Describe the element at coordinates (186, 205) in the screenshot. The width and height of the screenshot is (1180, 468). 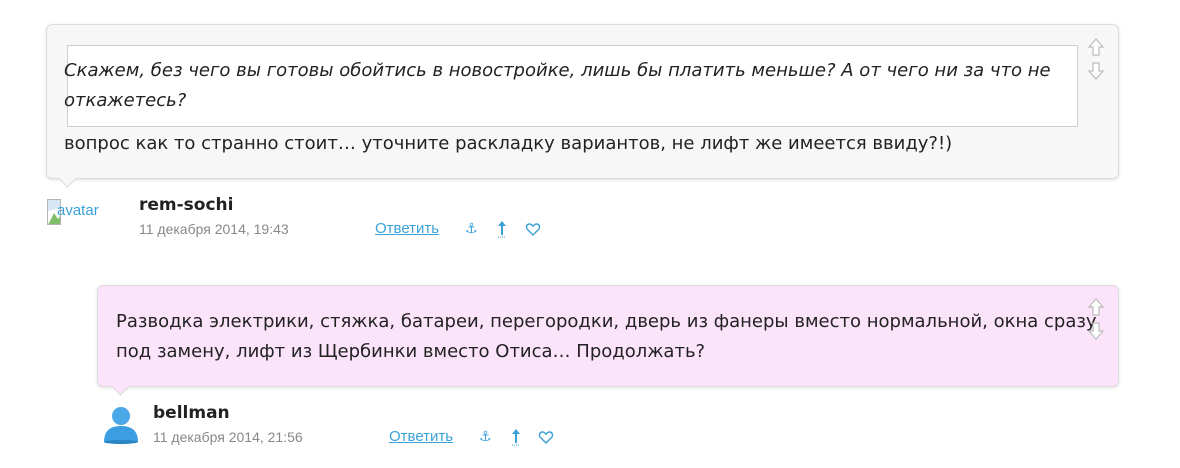
I see `author-name: rem-sochi` at that location.